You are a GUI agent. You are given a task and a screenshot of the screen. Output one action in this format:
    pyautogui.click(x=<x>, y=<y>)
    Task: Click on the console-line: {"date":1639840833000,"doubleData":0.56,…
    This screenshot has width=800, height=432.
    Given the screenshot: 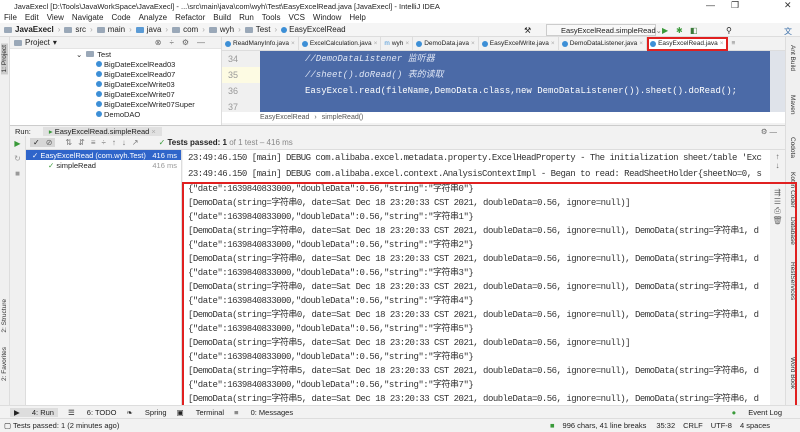 What is the action you would take?
    pyautogui.click(x=331, y=329)
    